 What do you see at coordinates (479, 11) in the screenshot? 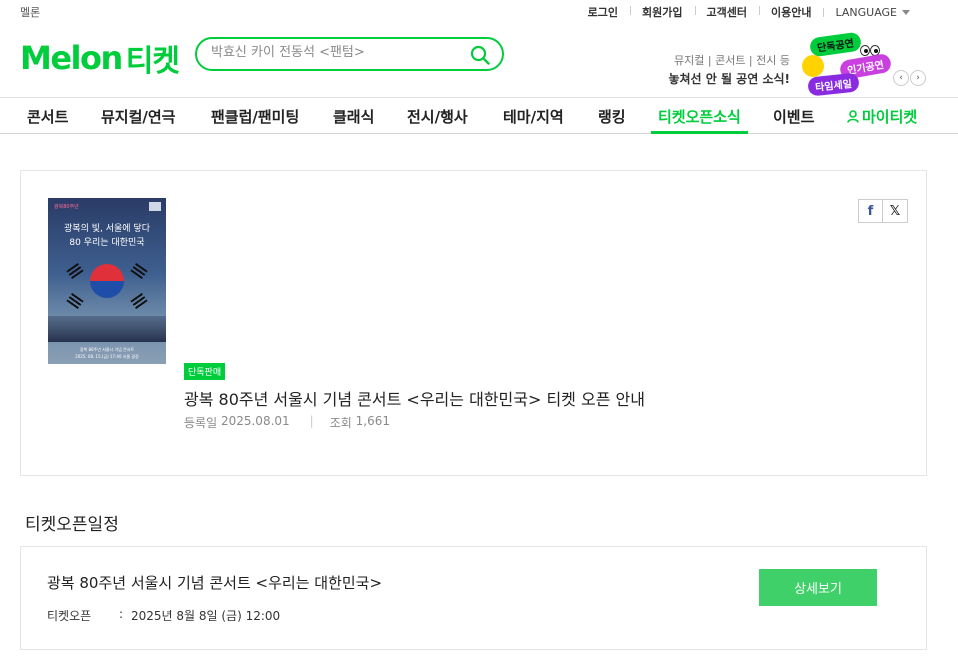
I see `utility-bar: 멜론 로그인 회원가입 고객센터 이용안내 LANGUAGE` at bounding box center [479, 11].